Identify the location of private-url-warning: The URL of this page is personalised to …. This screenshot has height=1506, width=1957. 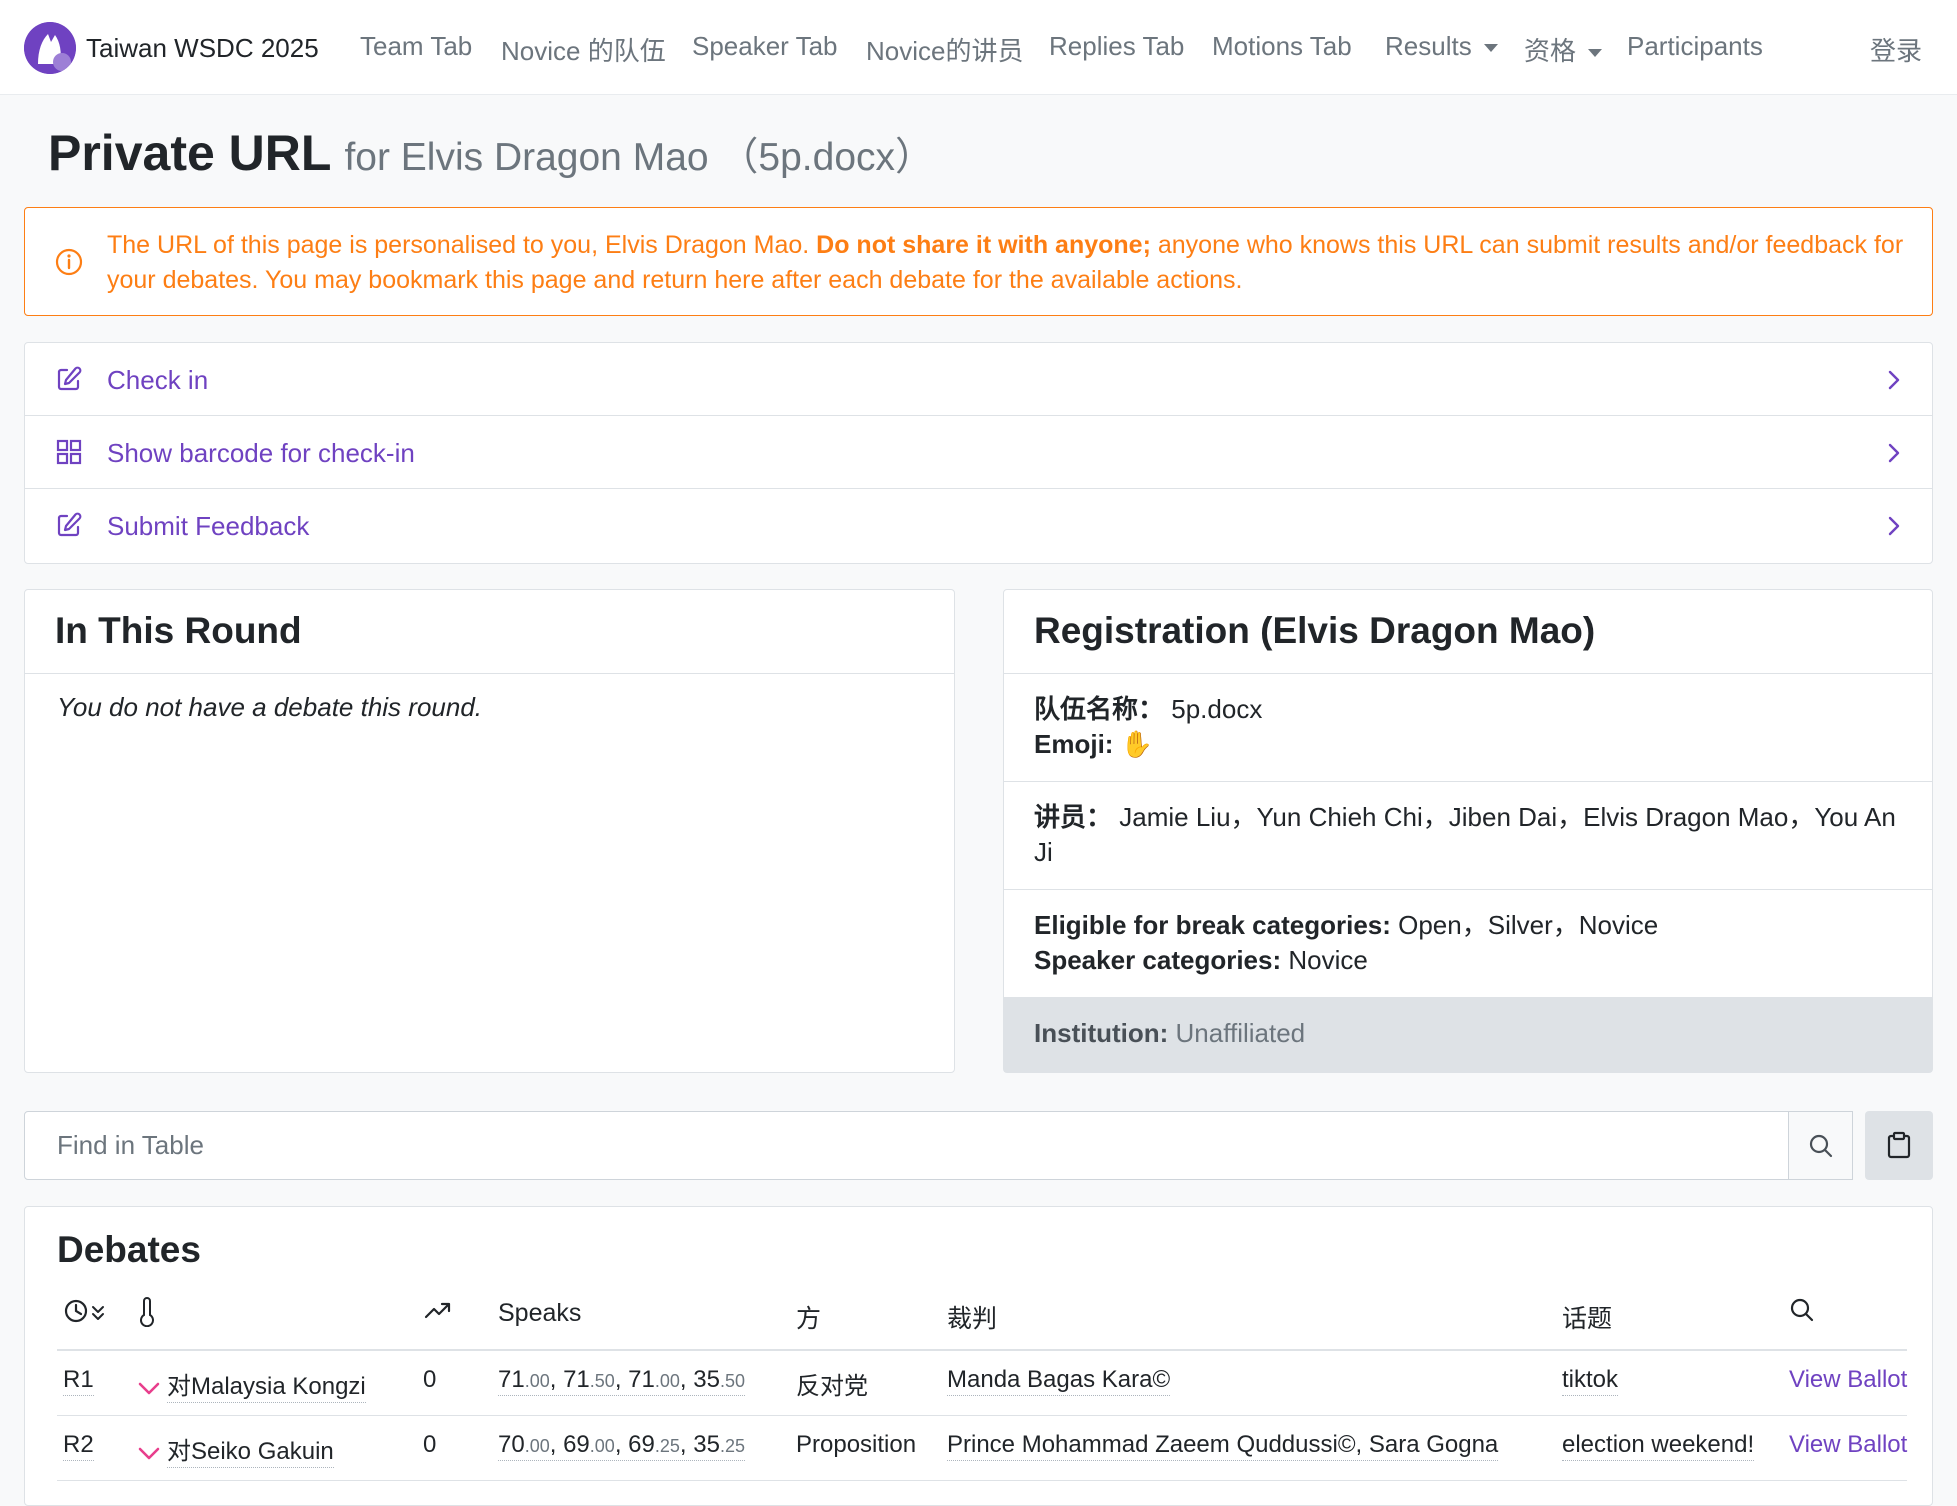
(978, 261).